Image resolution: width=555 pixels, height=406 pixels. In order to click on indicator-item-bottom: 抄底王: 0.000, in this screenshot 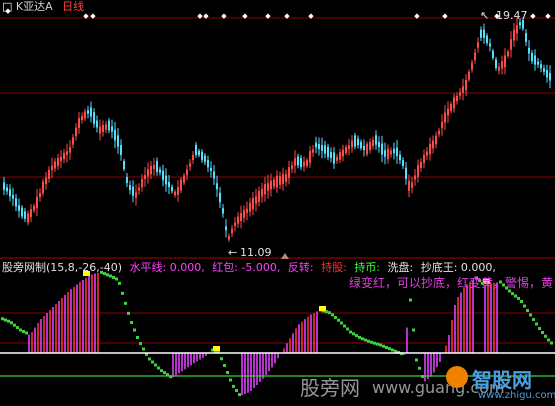, I will do `click(458, 267)`.